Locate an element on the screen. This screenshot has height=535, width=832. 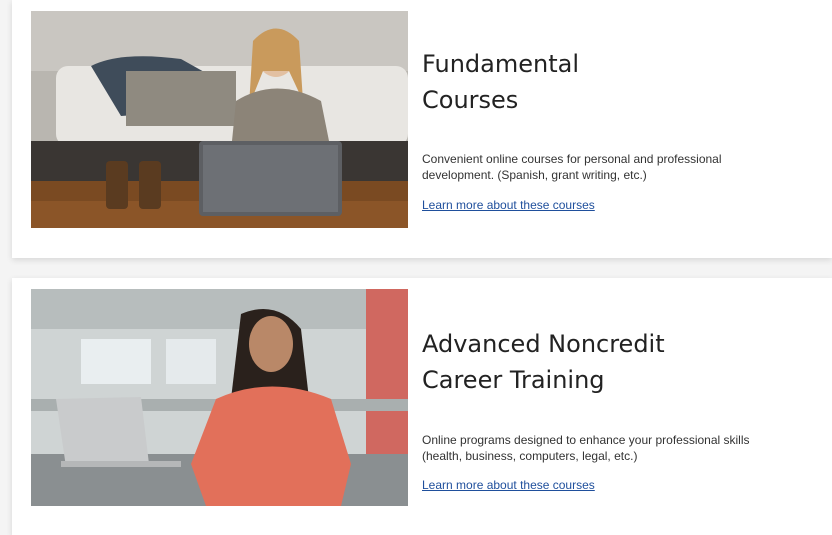
card-title-line2: Courses is located at coordinates (470, 100).